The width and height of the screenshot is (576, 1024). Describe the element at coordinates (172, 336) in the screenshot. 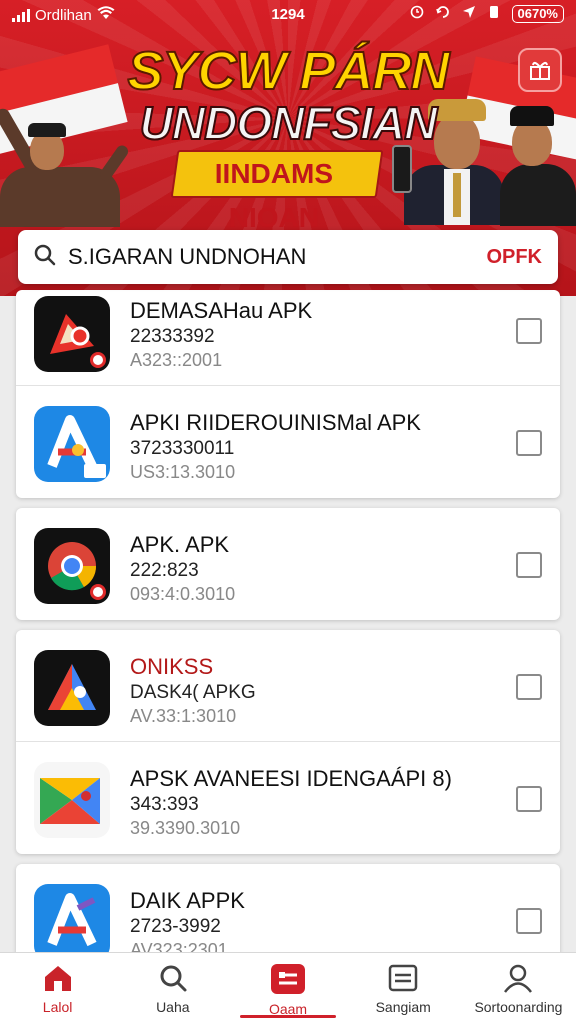

I see `app-code: 22333392` at that location.